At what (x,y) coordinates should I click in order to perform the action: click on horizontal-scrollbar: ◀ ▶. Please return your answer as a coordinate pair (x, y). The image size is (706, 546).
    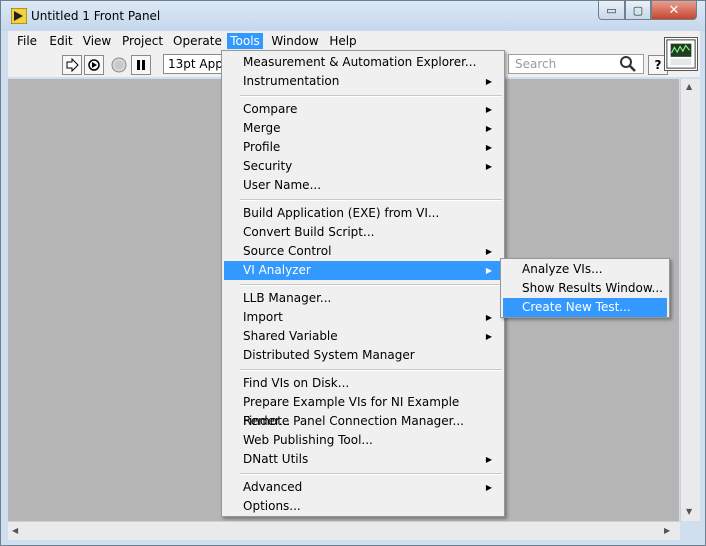
    Looking at the image, I should click on (344, 530).